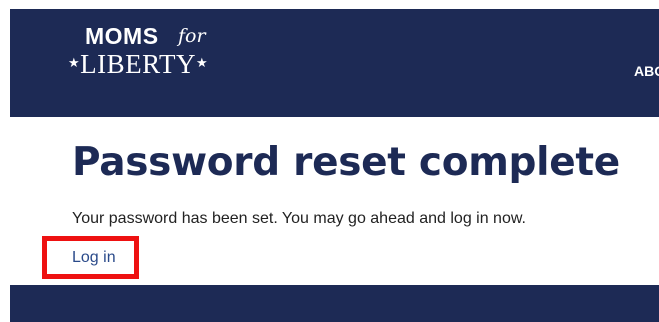 The width and height of the screenshot is (659, 322). I want to click on login-link: Log in, so click(94, 258).